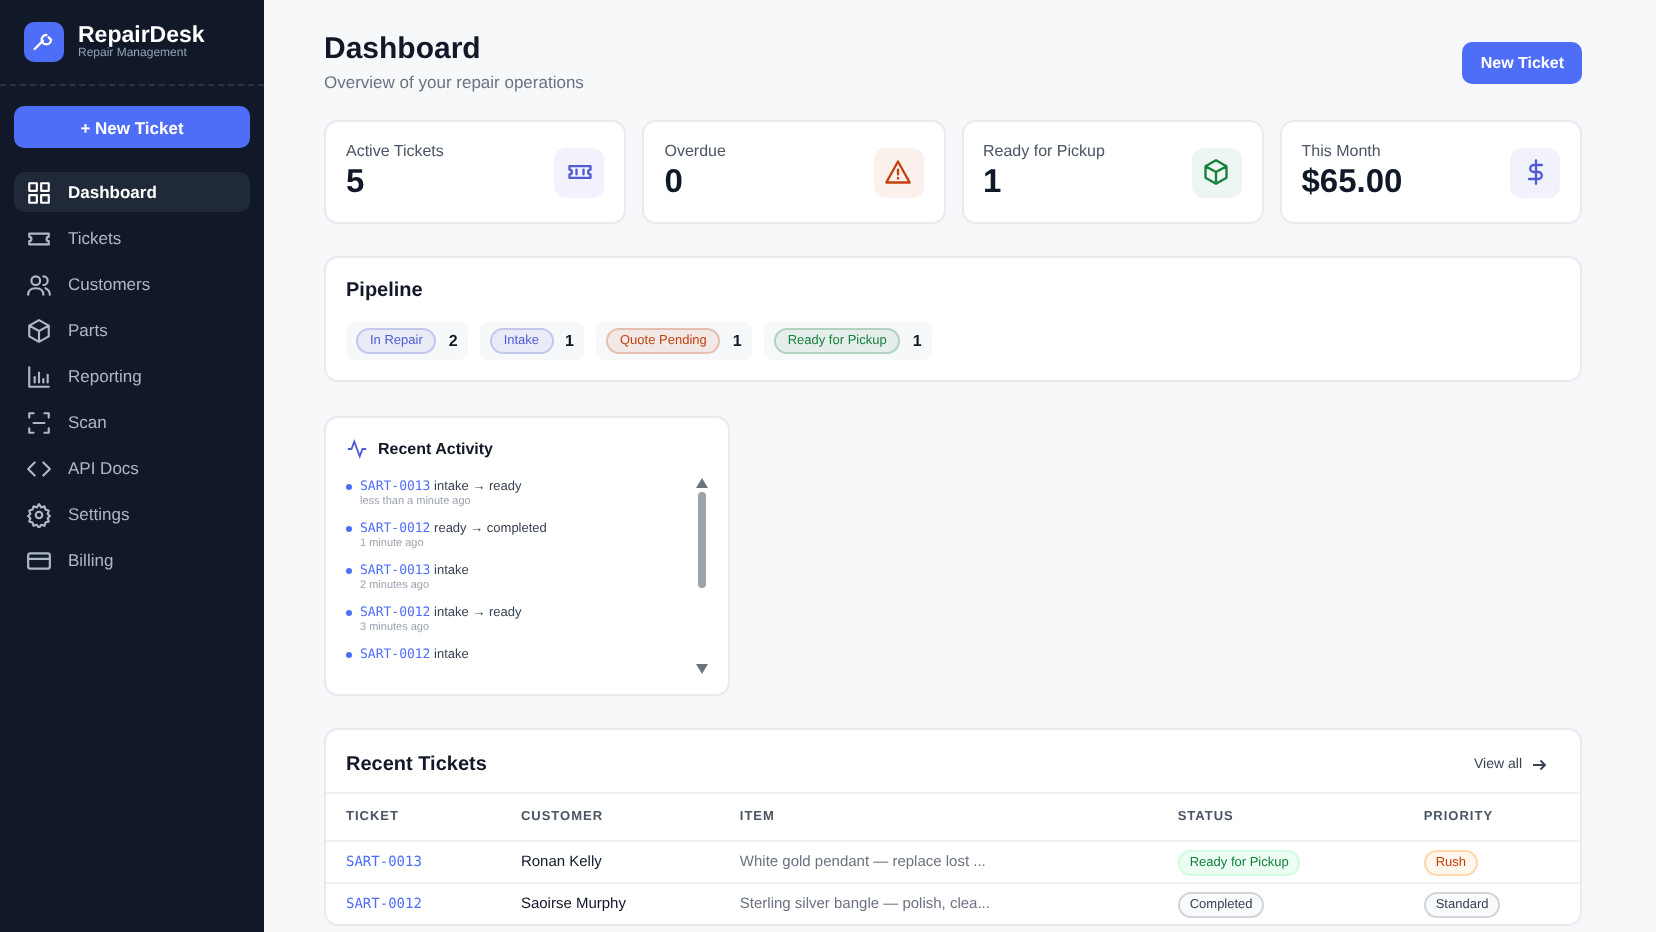 This screenshot has width=1656, height=932. Describe the element at coordinates (1342, 151) in the screenshot. I see `stat-label: This Month` at that location.